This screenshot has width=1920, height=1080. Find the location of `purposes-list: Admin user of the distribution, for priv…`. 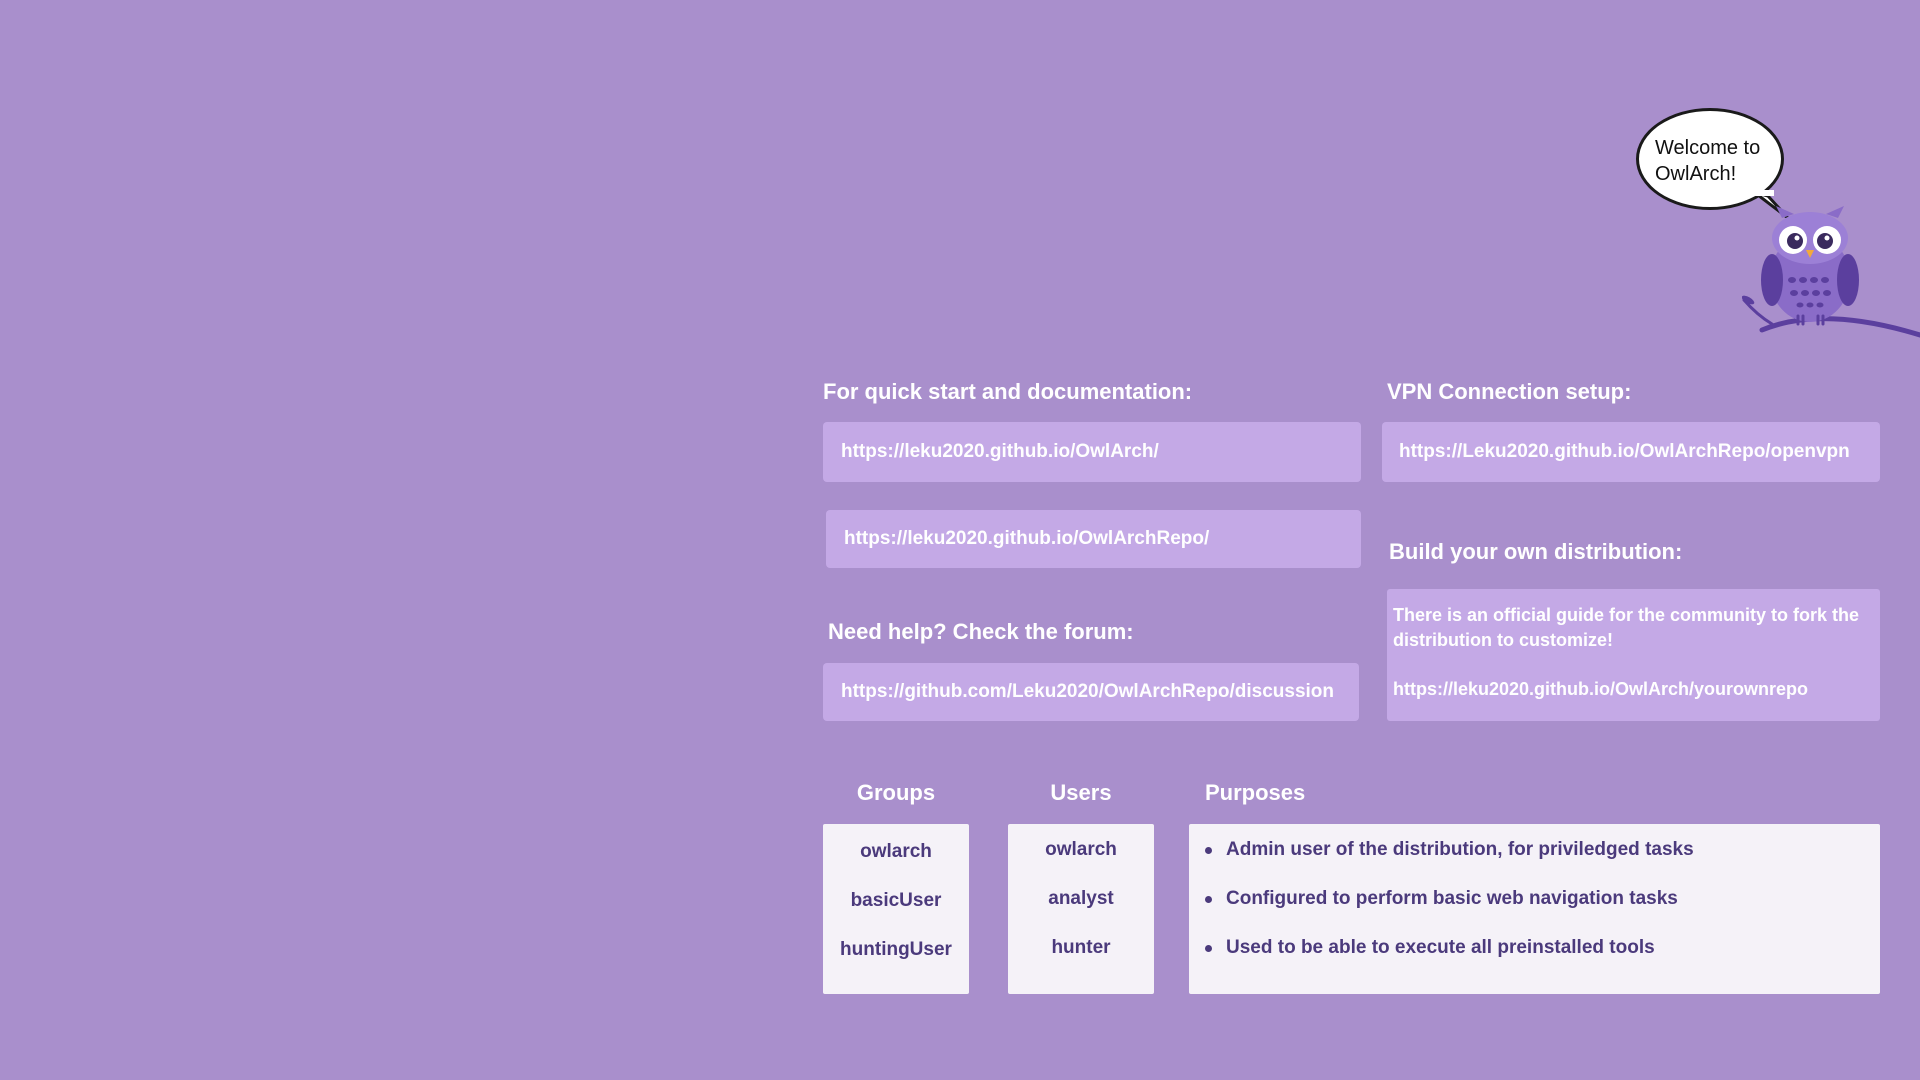

purposes-list: Admin user of the distribution, for priv… is located at coordinates (1534, 909).